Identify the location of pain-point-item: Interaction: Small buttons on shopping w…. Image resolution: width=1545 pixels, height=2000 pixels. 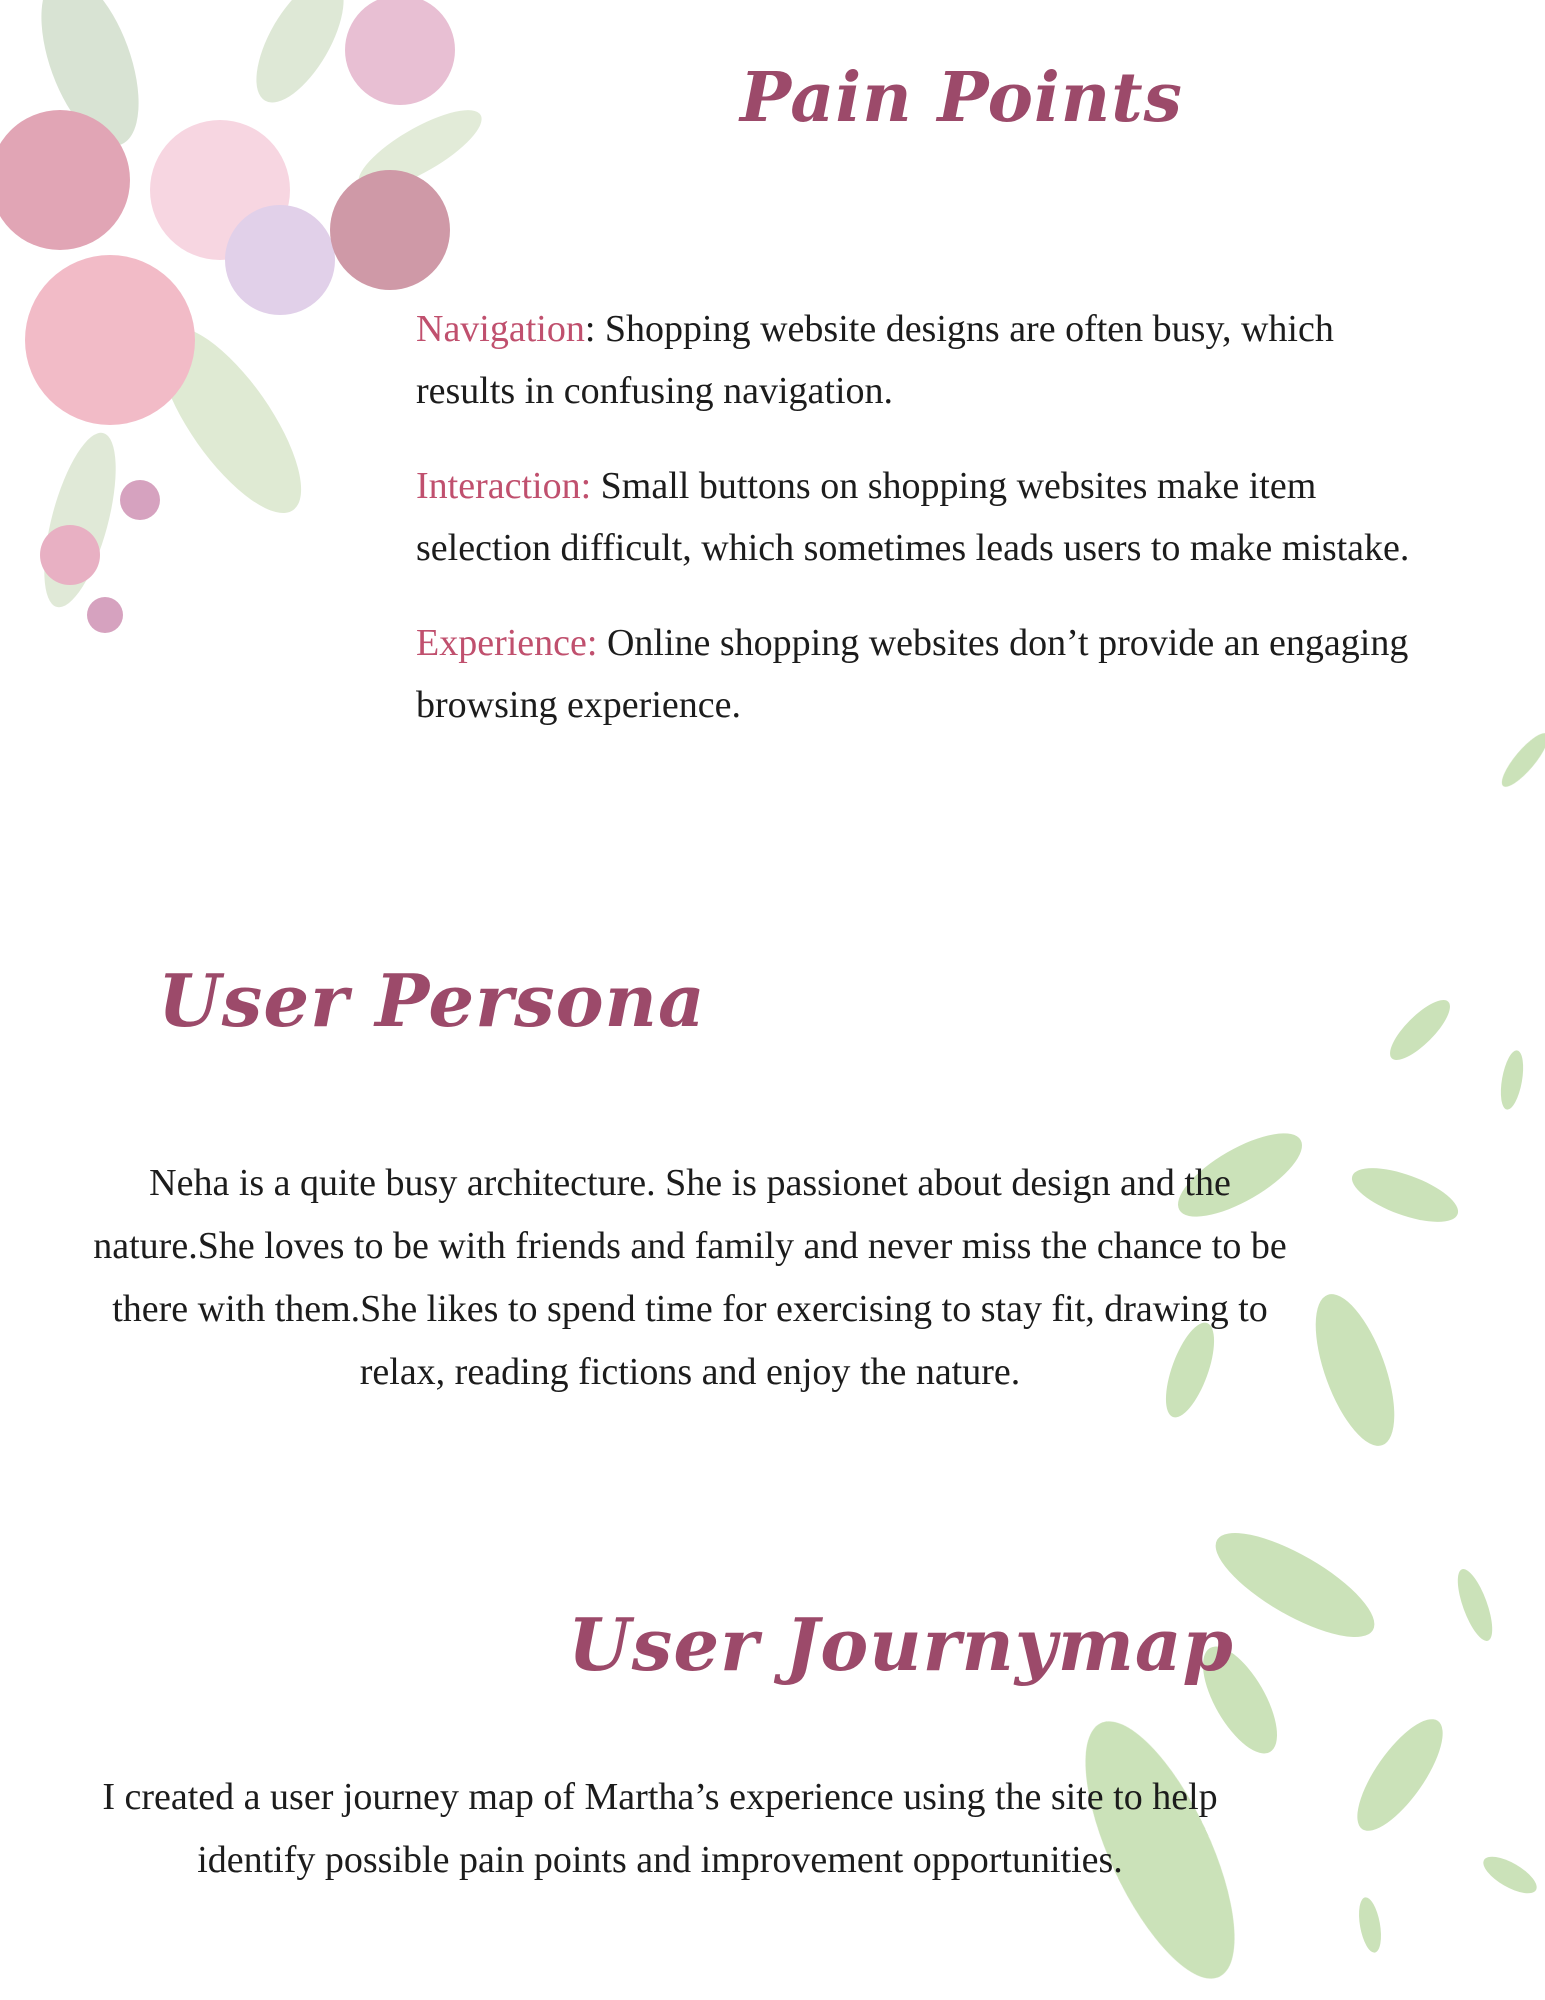
(921, 517).